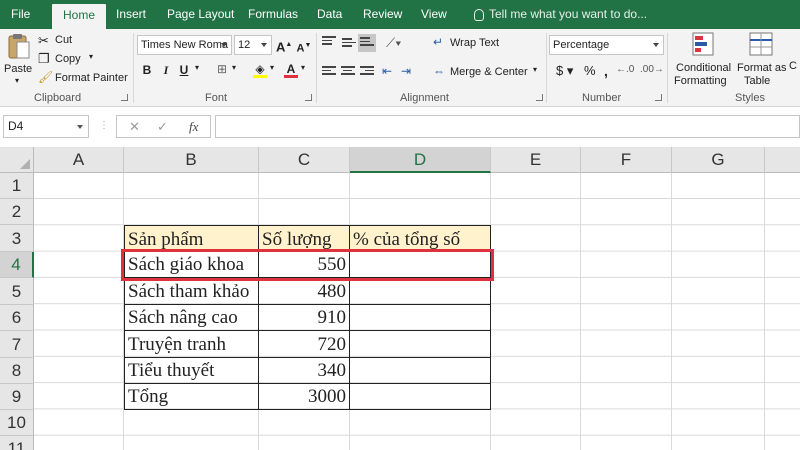  Describe the element at coordinates (406, 71) in the screenshot. I see `increase-indent-icon: ⇥` at that location.